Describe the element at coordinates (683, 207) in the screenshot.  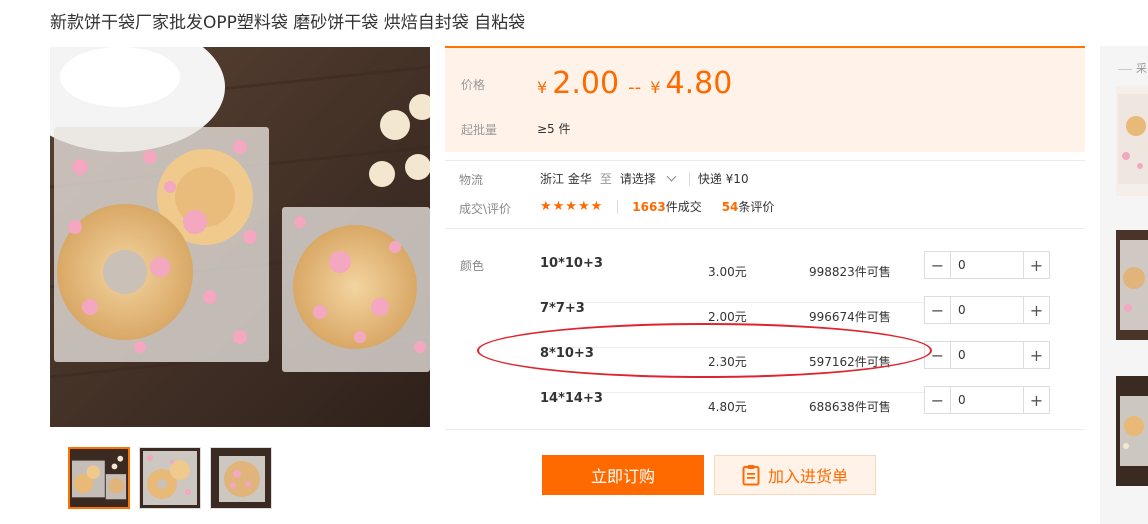
I see `deal-suffix: 件成交` at that location.